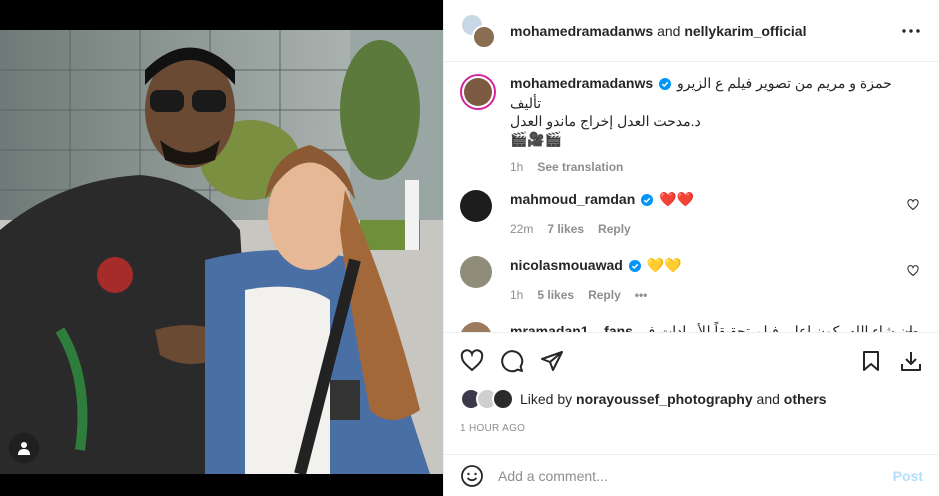 The width and height of the screenshot is (939, 496). What do you see at coordinates (641, 295) in the screenshot?
I see `comment-options-button: •••` at bounding box center [641, 295].